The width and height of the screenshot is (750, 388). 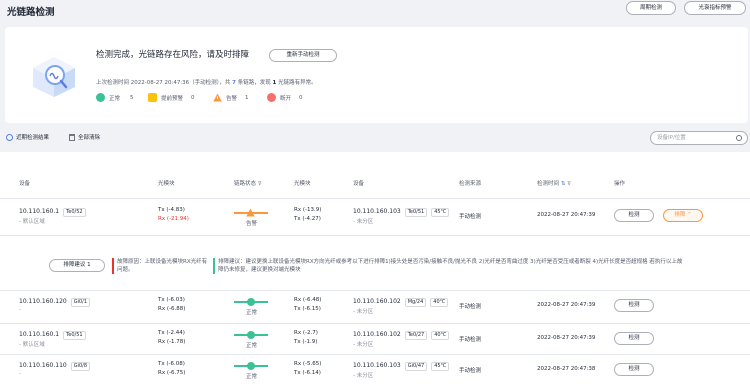 I want to click on total-suffix: 条链路，发现, so click(x=254, y=83).